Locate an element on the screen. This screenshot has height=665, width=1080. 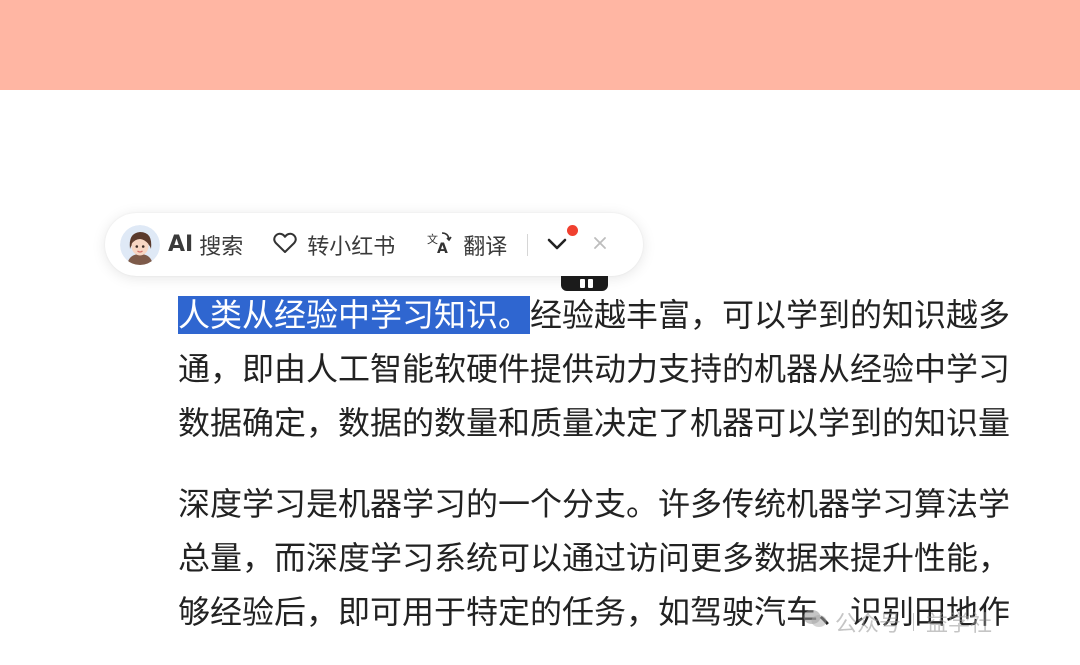
svg-text: A is located at coordinates (442, 248).